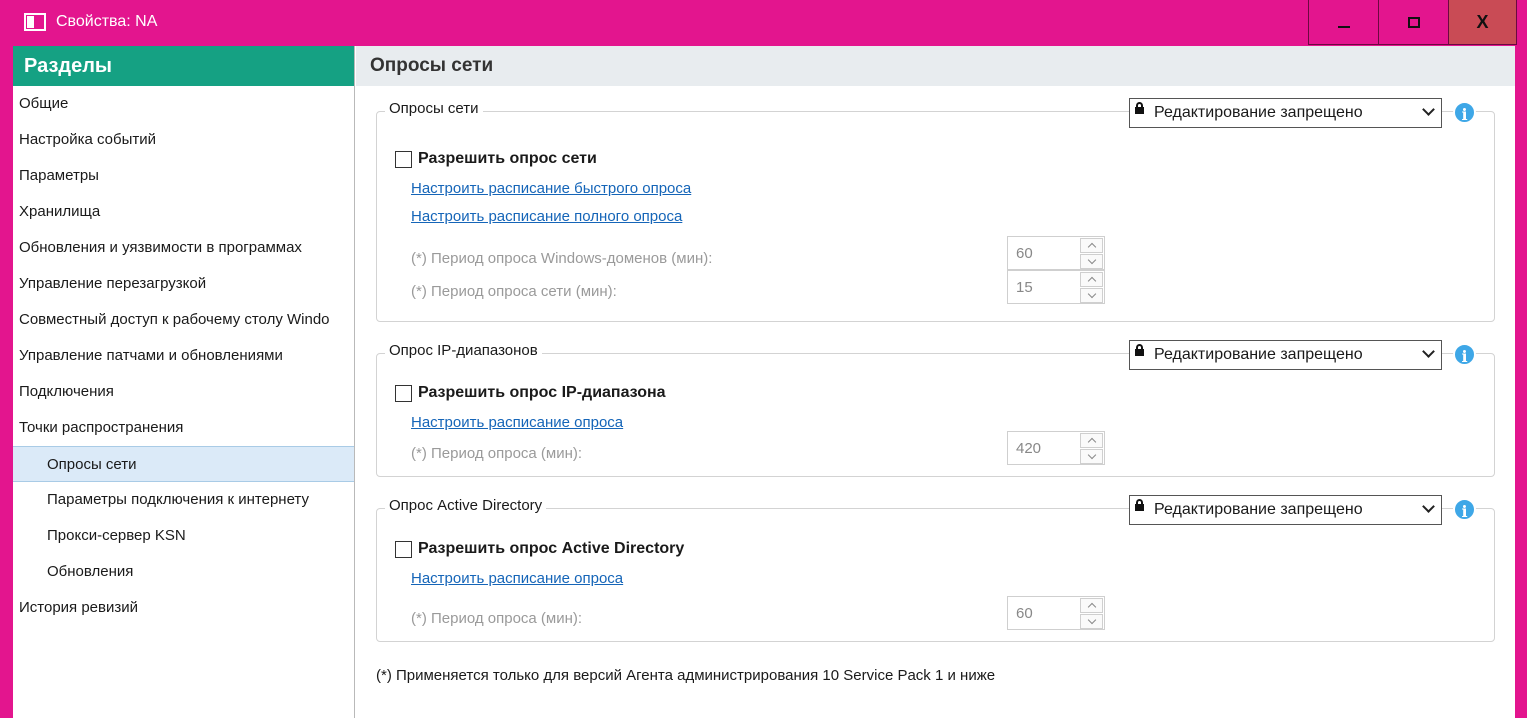 This screenshot has height=718, width=1527. Describe the element at coordinates (551, 188) in the screenshot. I see `quick-poll-schedule-link: Настроить расписание быстрого опроса` at that location.